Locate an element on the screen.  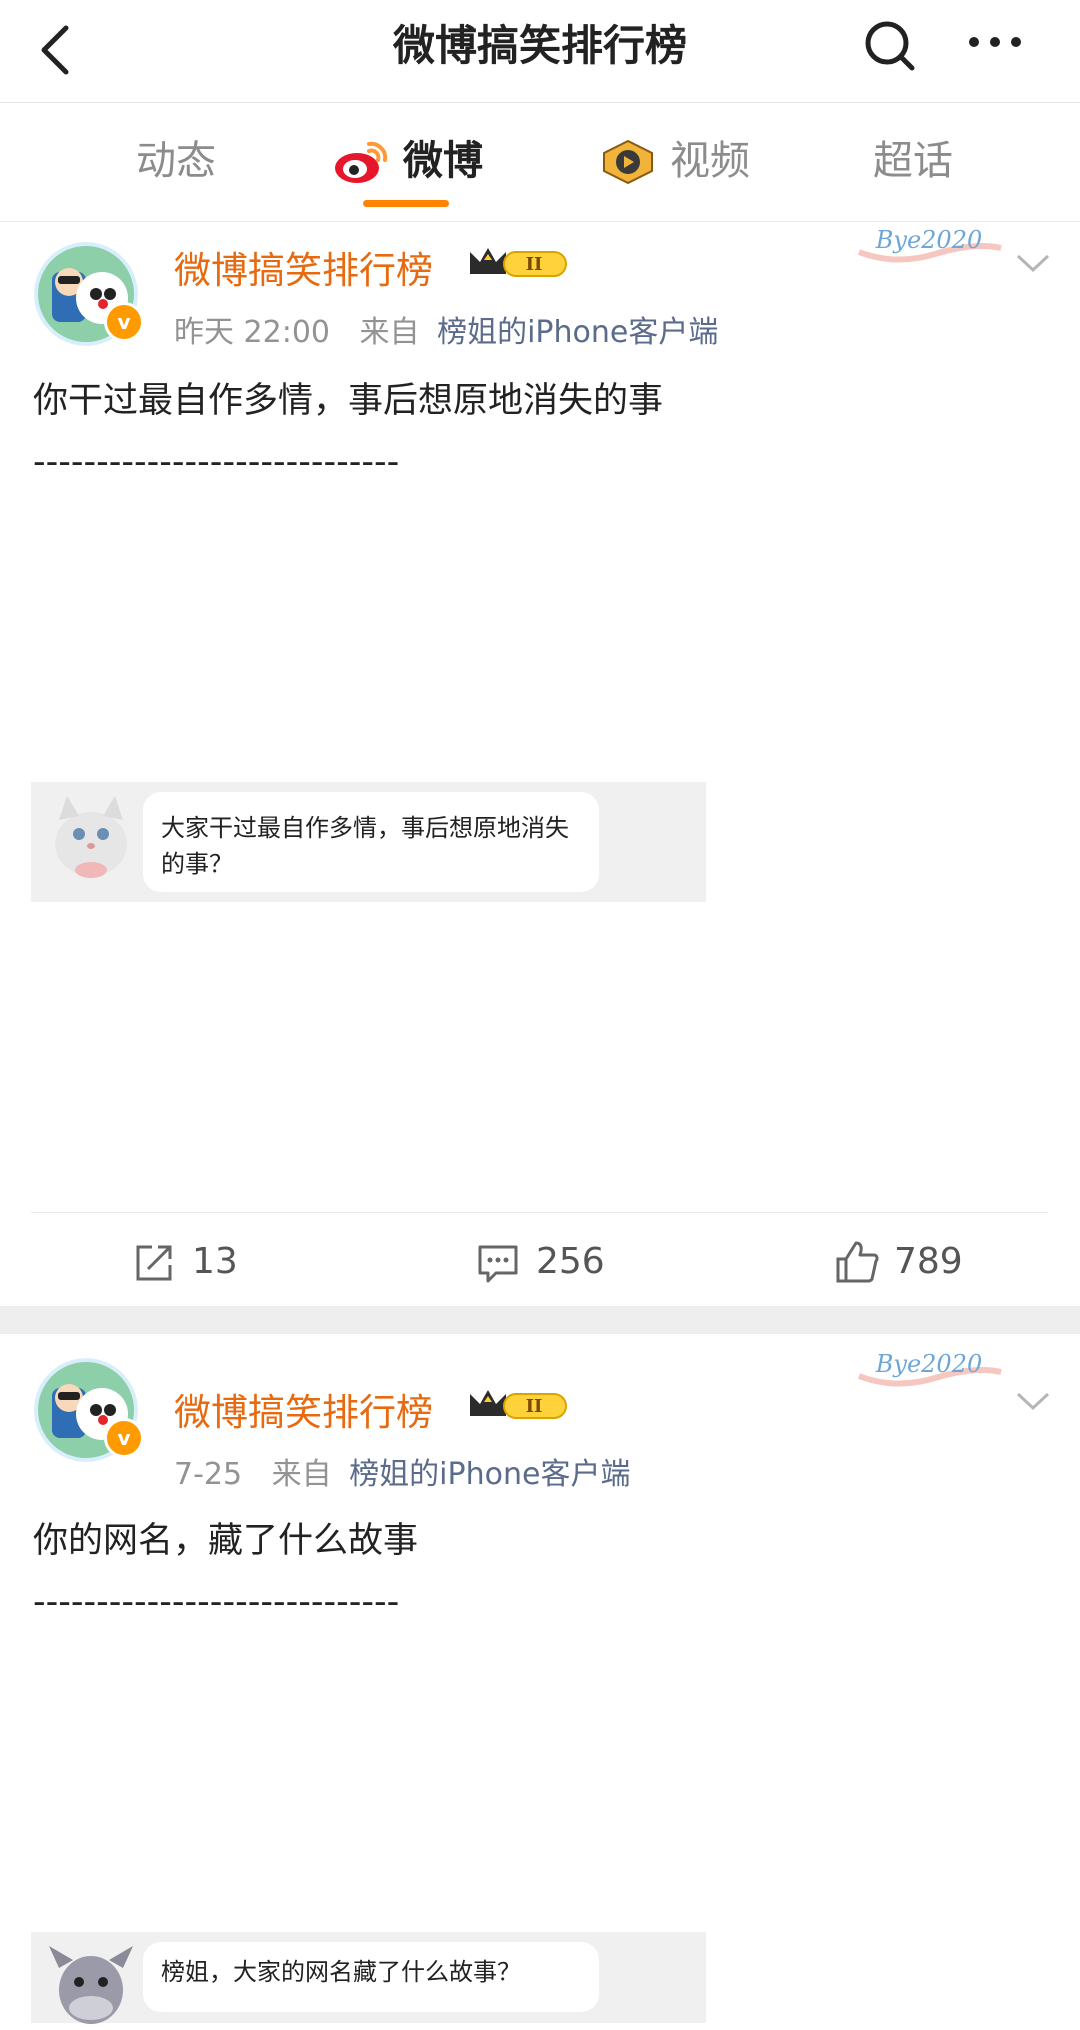
like-count: 789 is located at coordinates (928, 1261).